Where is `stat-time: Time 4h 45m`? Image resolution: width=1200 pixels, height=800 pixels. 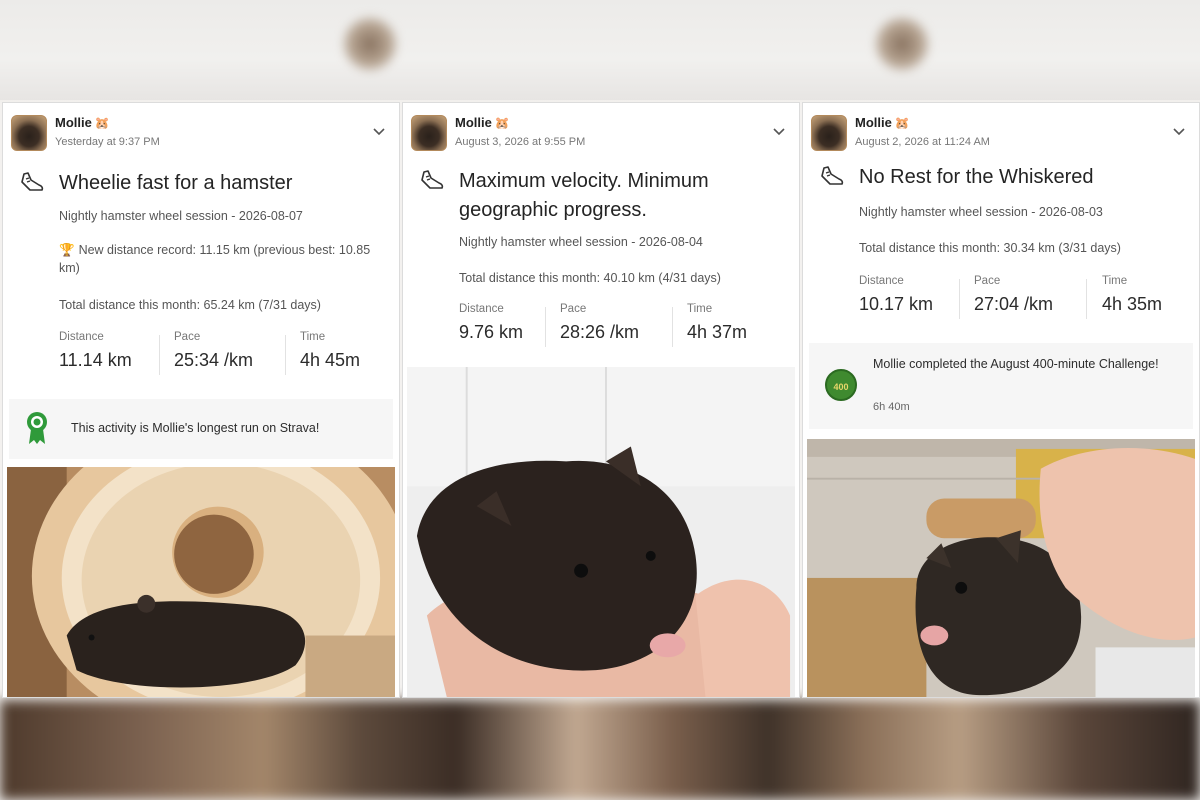
stat-time: Time 4h 45m is located at coordinates (330, 350).